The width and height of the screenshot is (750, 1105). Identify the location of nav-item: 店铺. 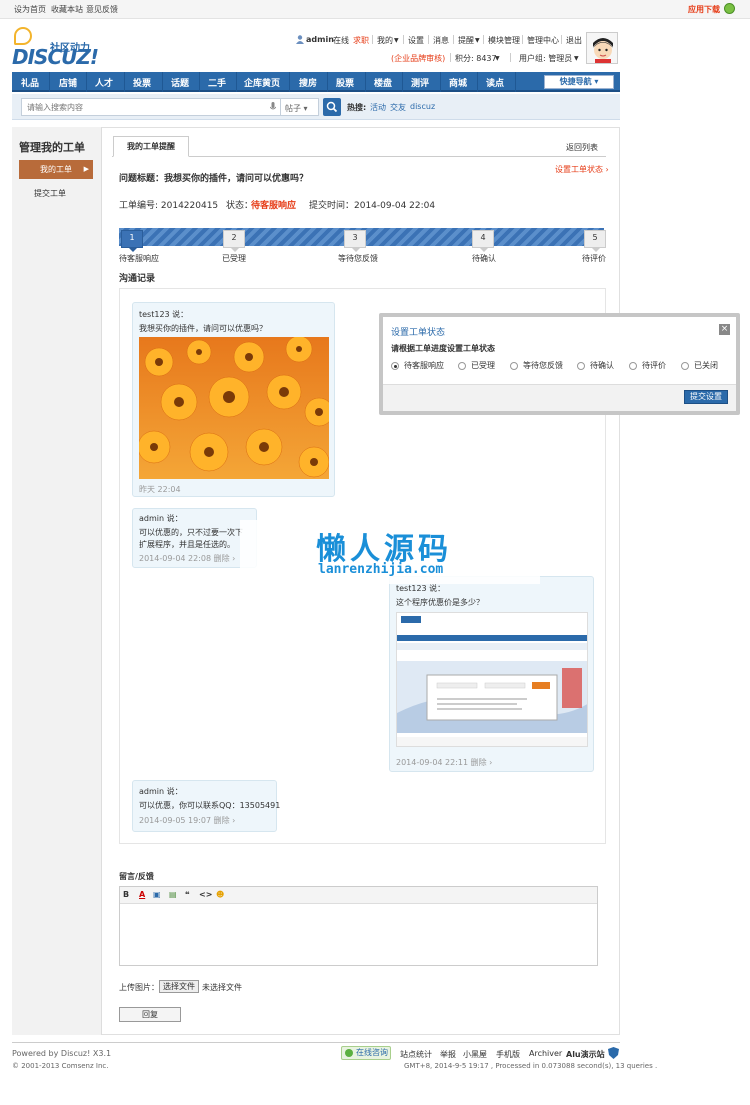
(68, 82).